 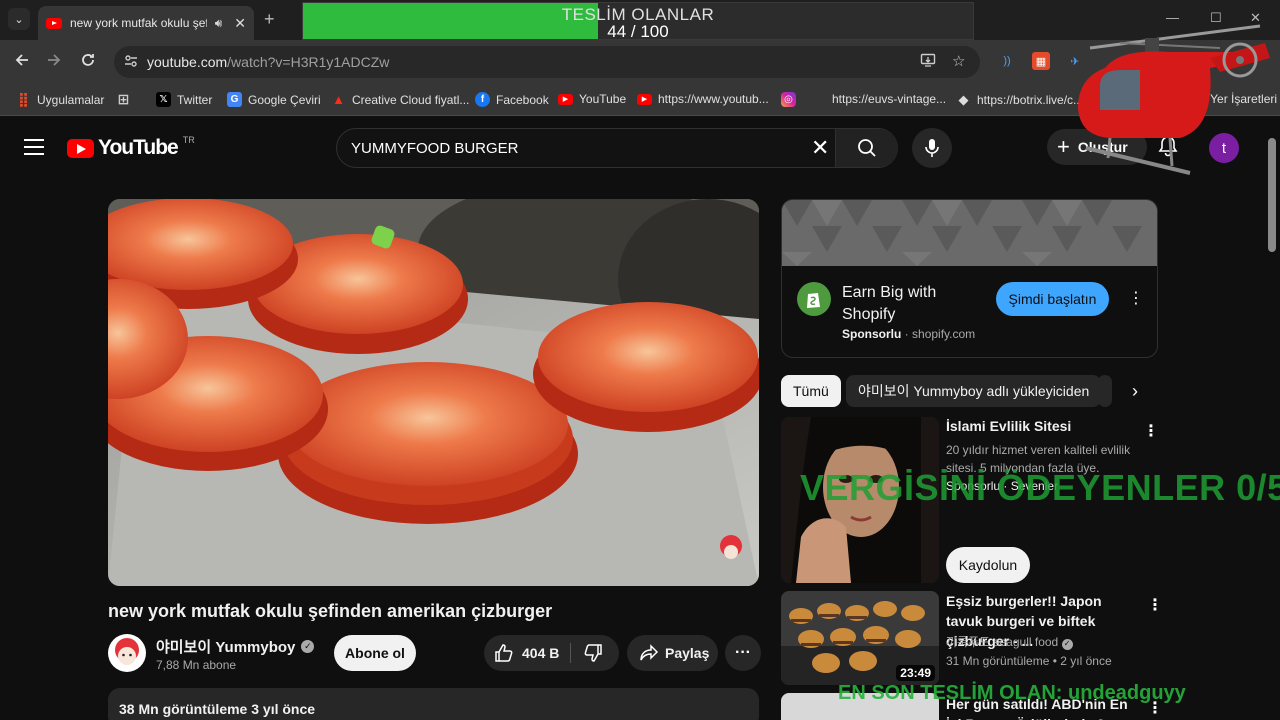 What do you see at coordinates (338, 99) in the screenshot?
I see `adobe-icon: ▲` at bounding box center [338, 99].